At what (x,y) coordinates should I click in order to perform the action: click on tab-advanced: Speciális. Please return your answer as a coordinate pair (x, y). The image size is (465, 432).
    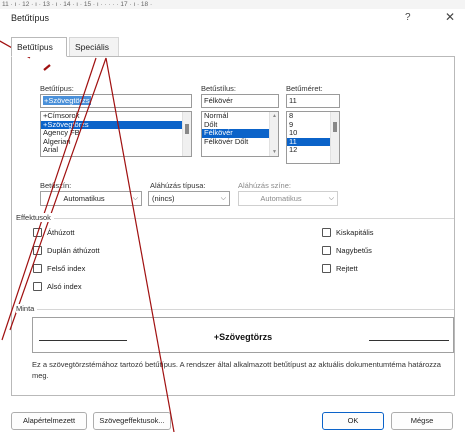
    Looking at the image, I should click on (94, 47).